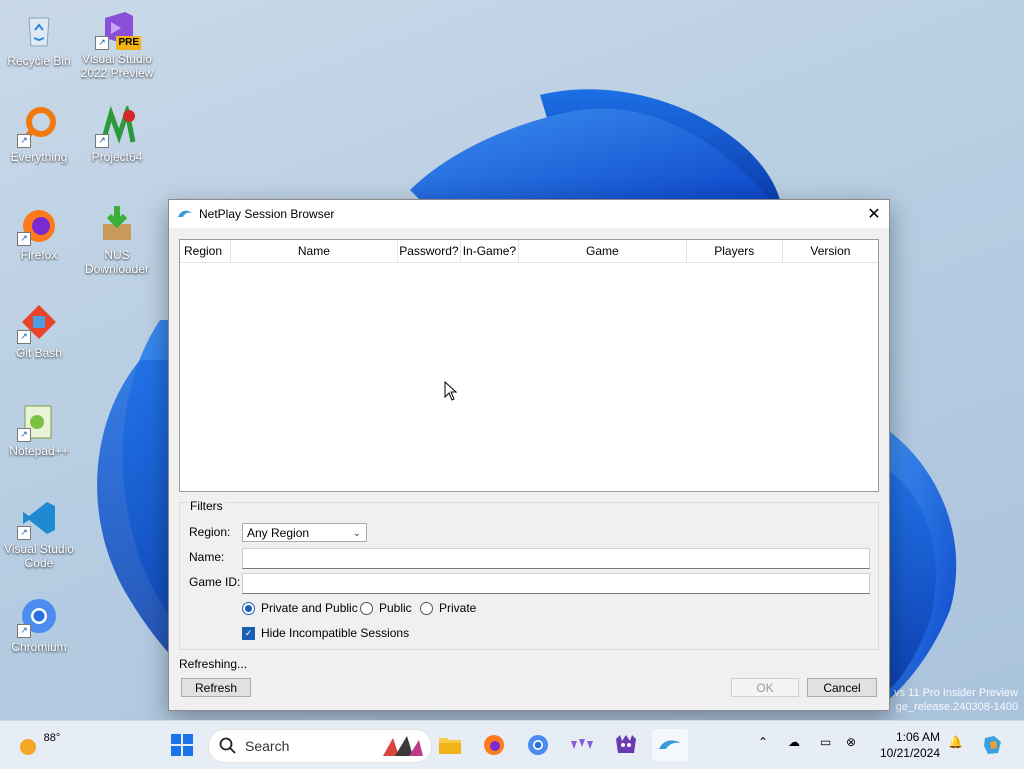 The height and width of the screenshot is (769, 1024). I want to click on desktop-icon-everything: ↗ Everything, so click(39, 135).